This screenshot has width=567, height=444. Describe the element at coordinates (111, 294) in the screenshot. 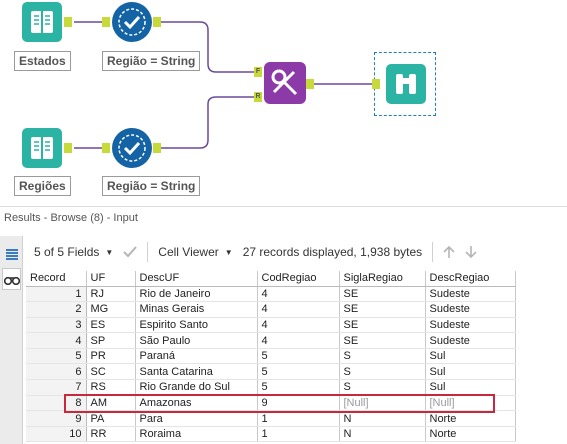

I see `cell-uf: RJ` at that location.